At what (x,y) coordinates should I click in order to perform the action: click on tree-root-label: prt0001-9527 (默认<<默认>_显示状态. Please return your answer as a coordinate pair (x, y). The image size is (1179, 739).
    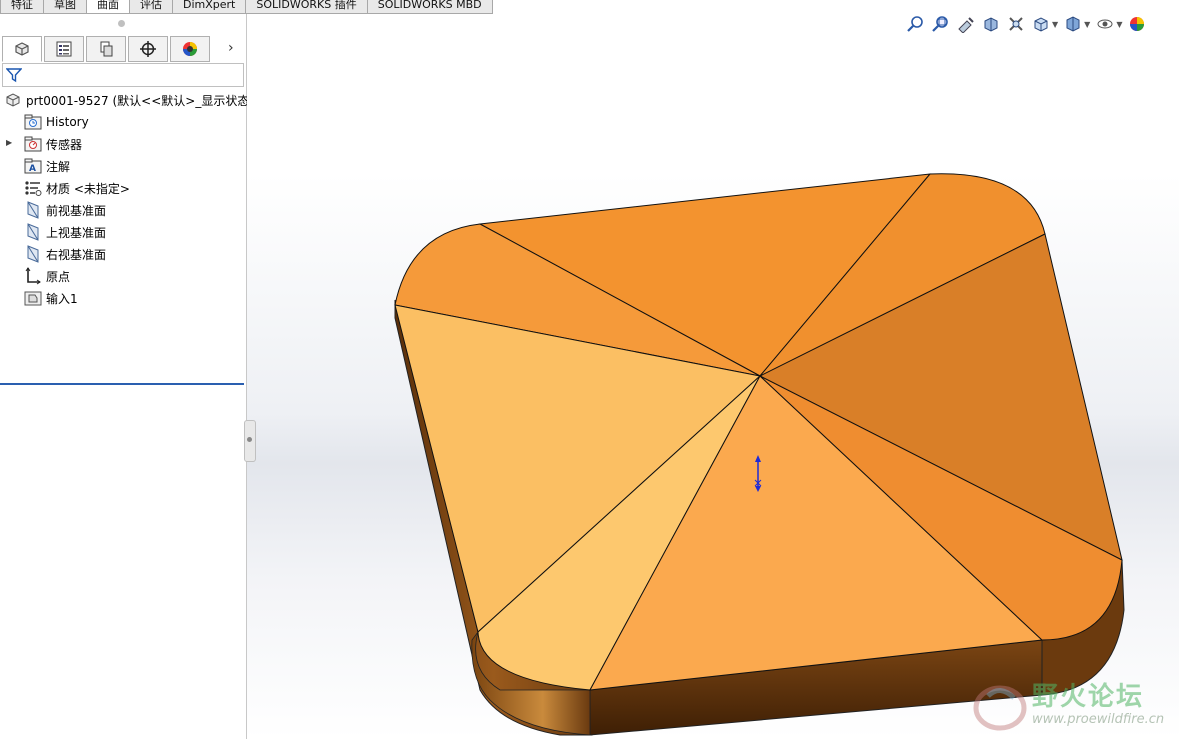
    Looking at the image, I should click on (138, 100).